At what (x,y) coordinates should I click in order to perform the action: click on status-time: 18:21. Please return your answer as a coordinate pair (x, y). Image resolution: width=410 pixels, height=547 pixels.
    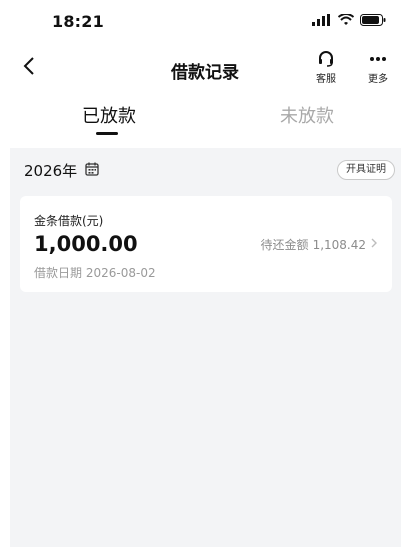
    Looking at the image, I should click on (78, 21).